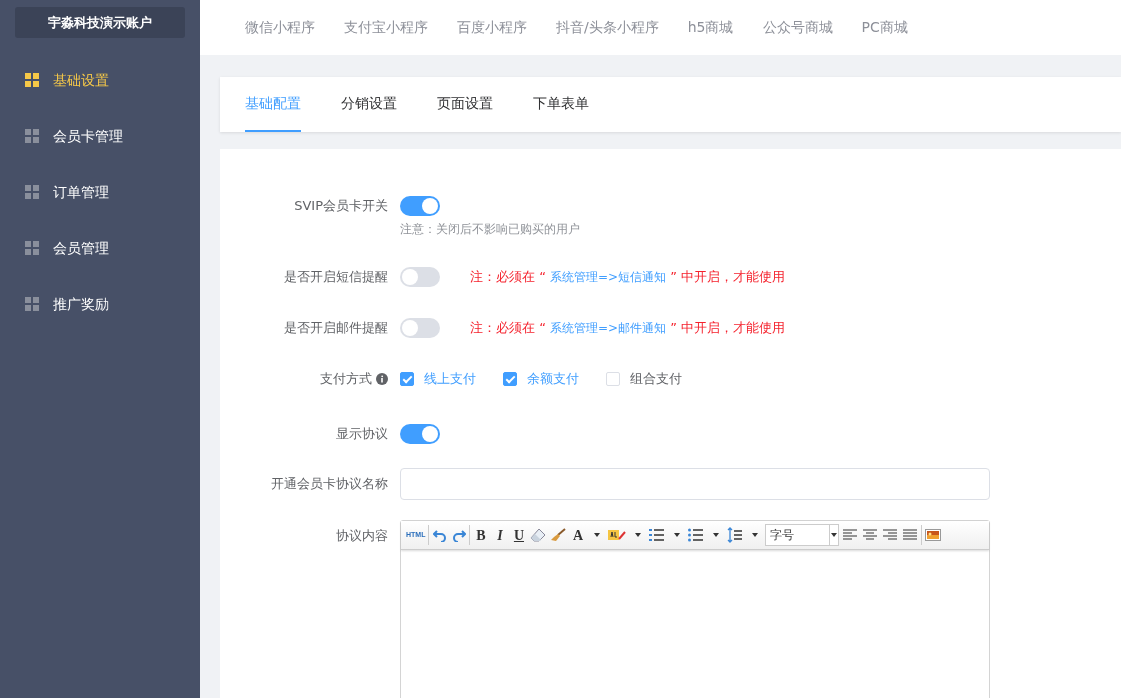 This screenshot has height=698, width=1121. I want to click on align-center-icon, so click(870, 535).